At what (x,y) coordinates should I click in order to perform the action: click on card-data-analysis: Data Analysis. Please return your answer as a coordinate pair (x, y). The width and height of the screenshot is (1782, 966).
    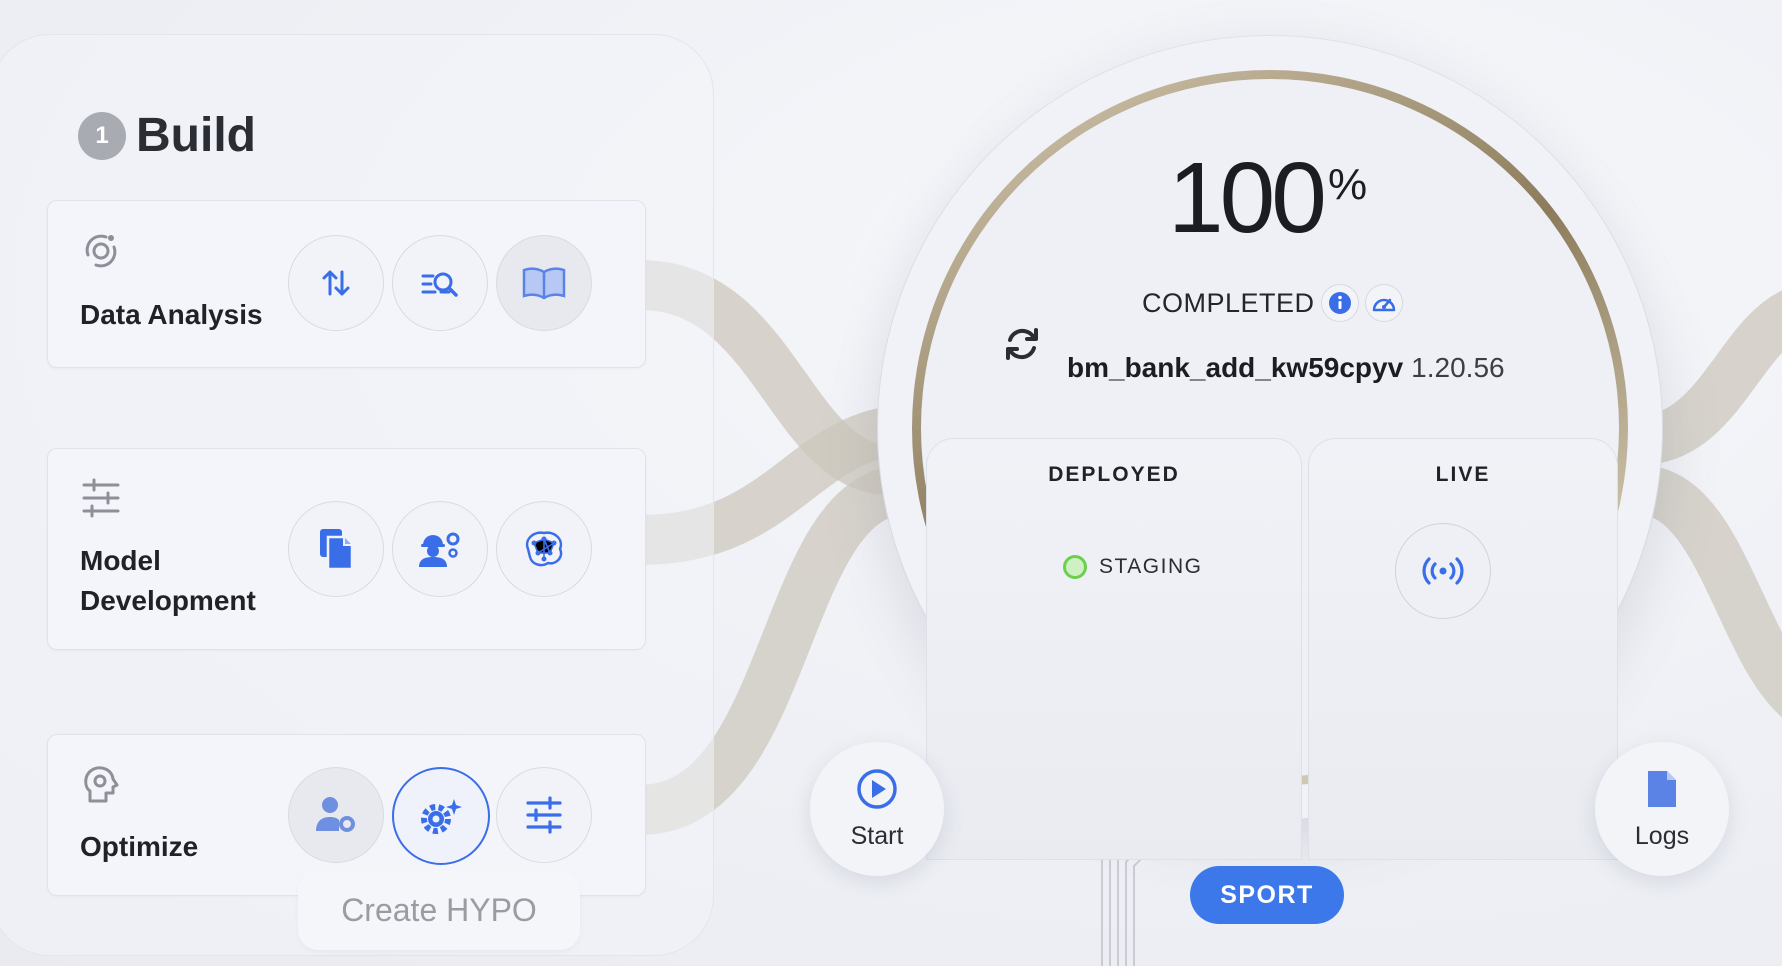
    Looking at the image, I should click on (346, 284).